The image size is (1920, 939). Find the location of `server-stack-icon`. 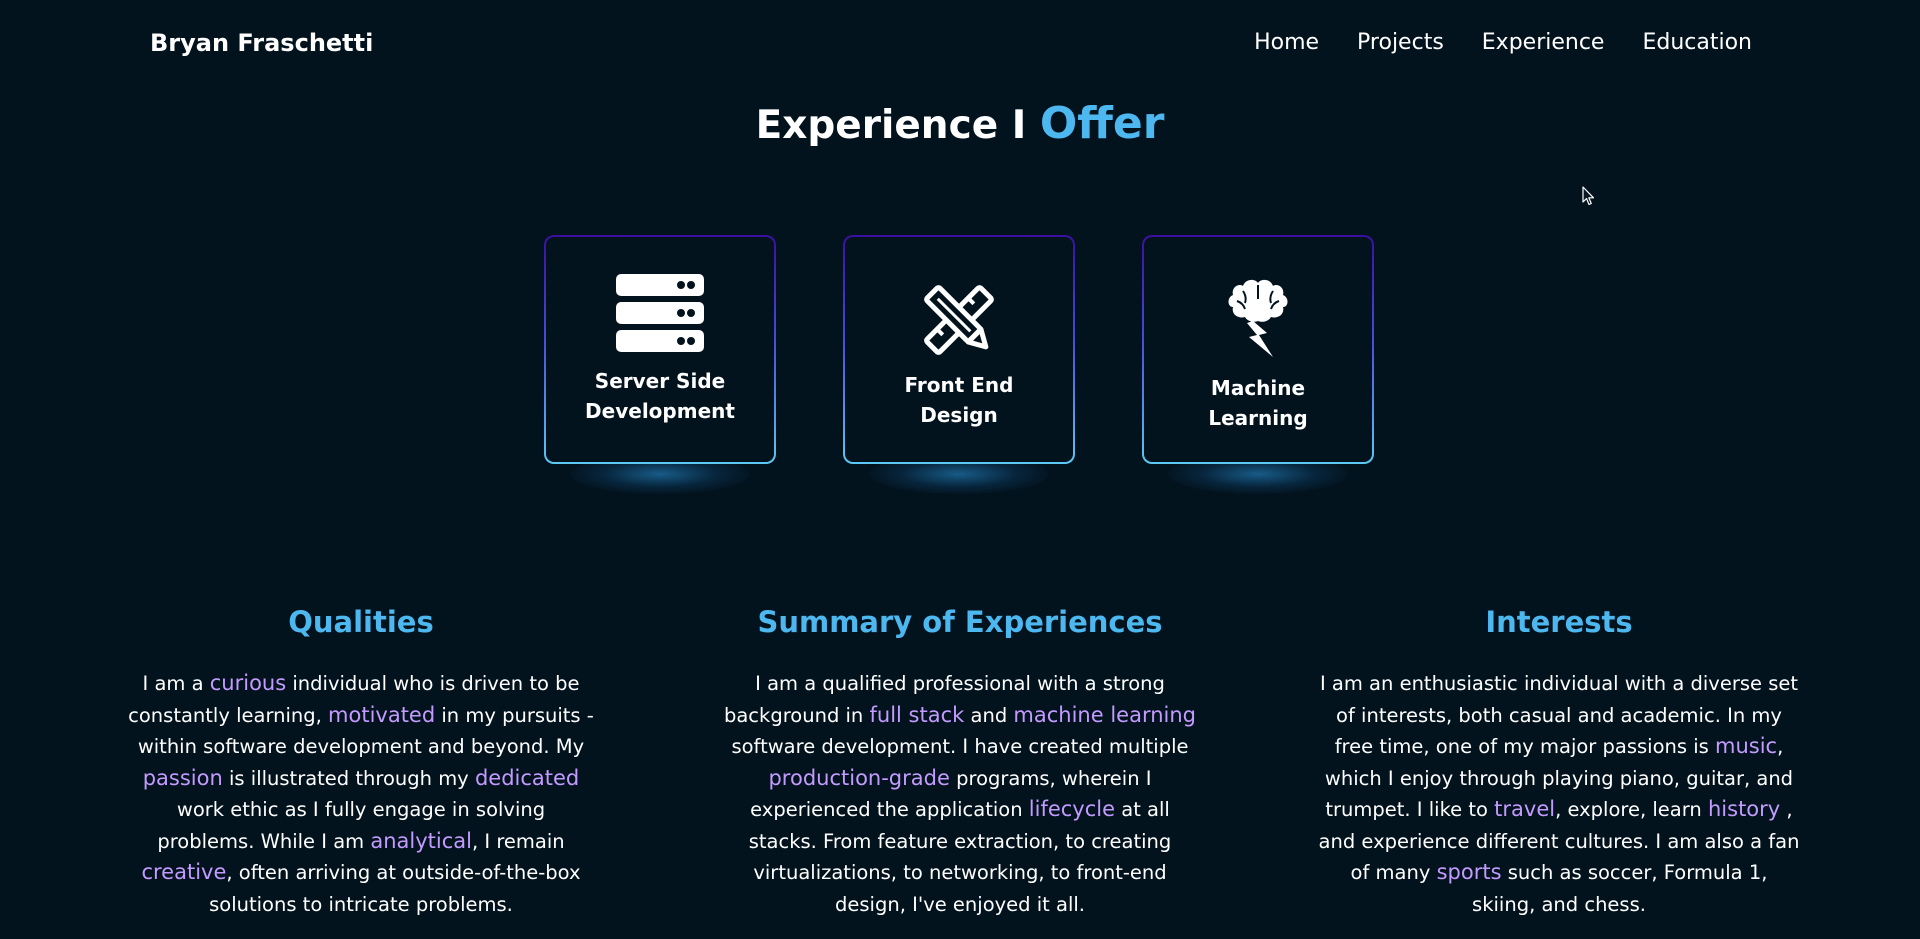

server-stack-icon is located at coordinates (660, 312).